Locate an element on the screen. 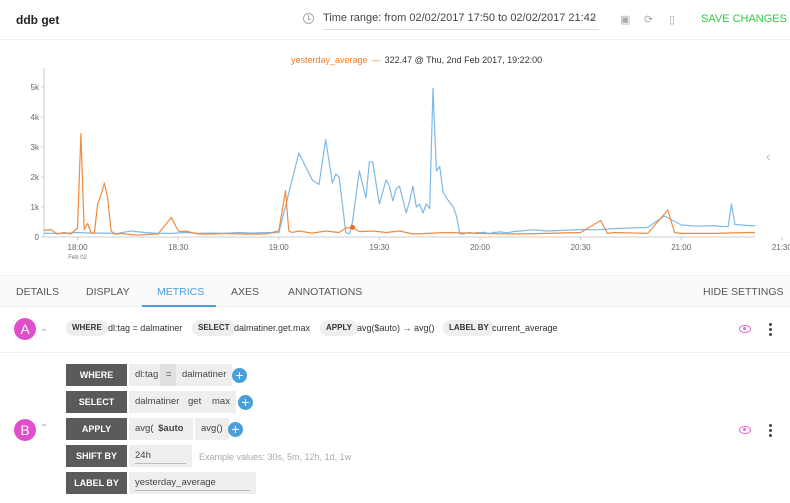 Image resolution: width=790 pixels, height=503 pixels. chevron-up-icon: ⌃ is located at coordinates (44, 428).